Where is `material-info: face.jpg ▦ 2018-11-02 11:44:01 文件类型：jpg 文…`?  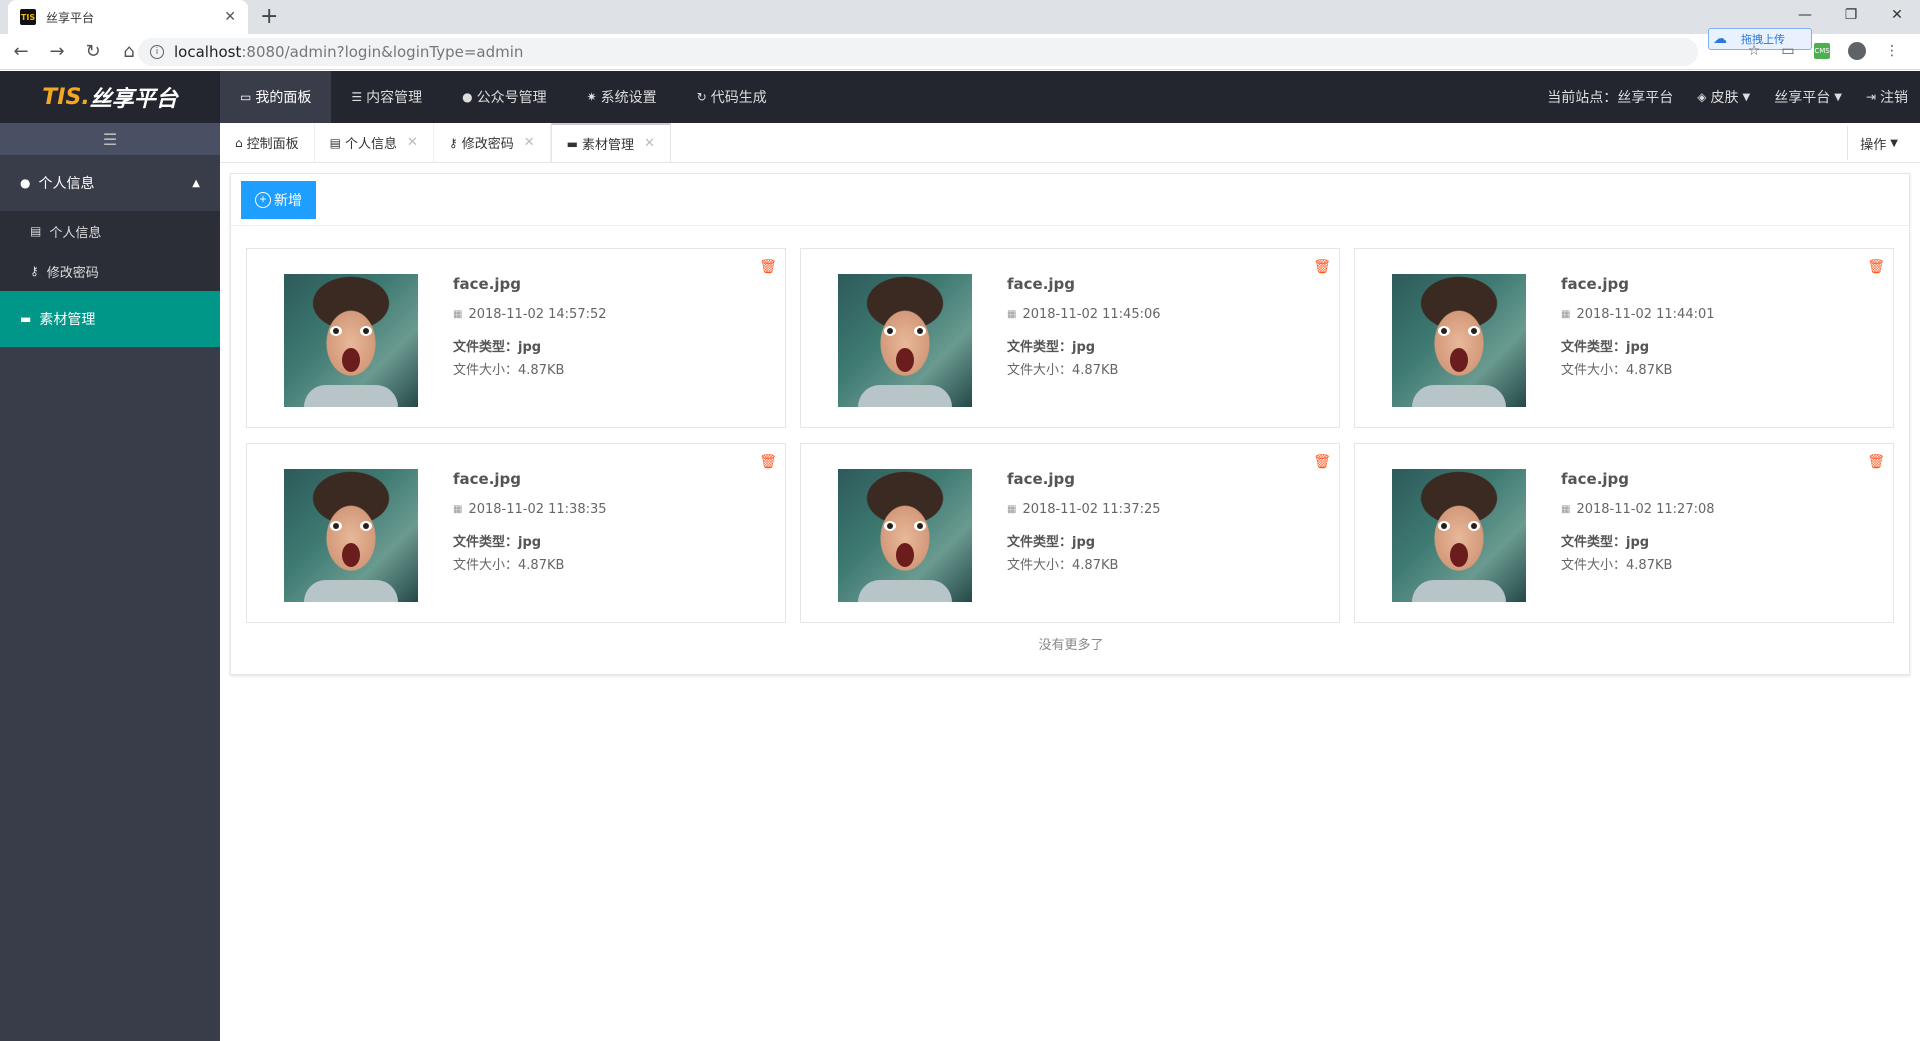 material-info: face.jpg ▦ 2018-11-02 11:44:01 文件类型：jpg 文… is located at coordinates (1638, 326).